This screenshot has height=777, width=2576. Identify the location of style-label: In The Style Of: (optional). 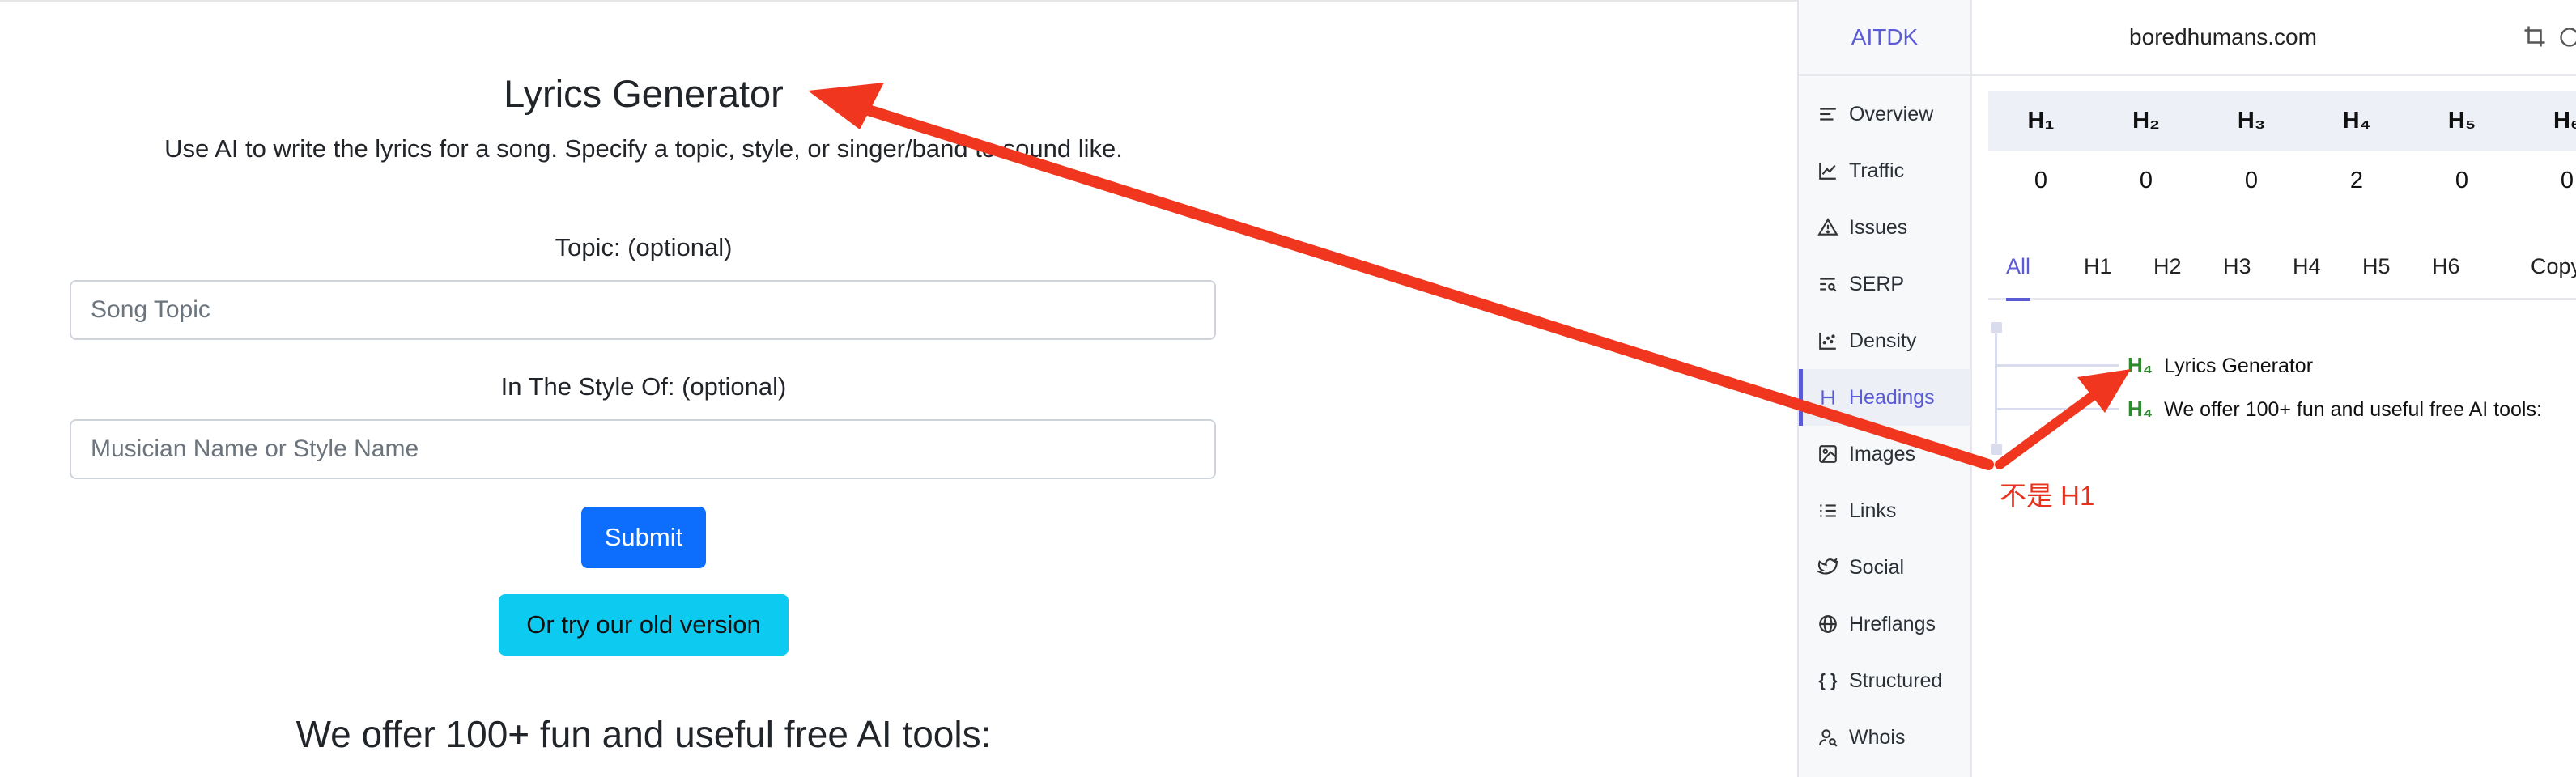
(644, 386).